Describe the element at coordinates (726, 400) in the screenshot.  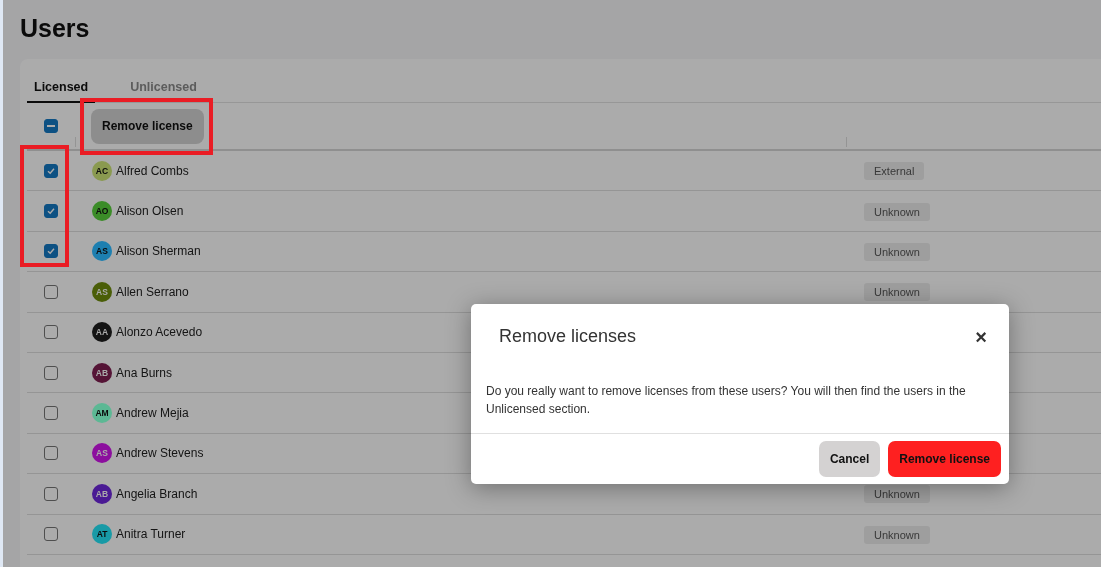
I see `dialog-message: Do you really want to remove licenses from these users? You will then find the users in the Unlicensed section.` at that location.